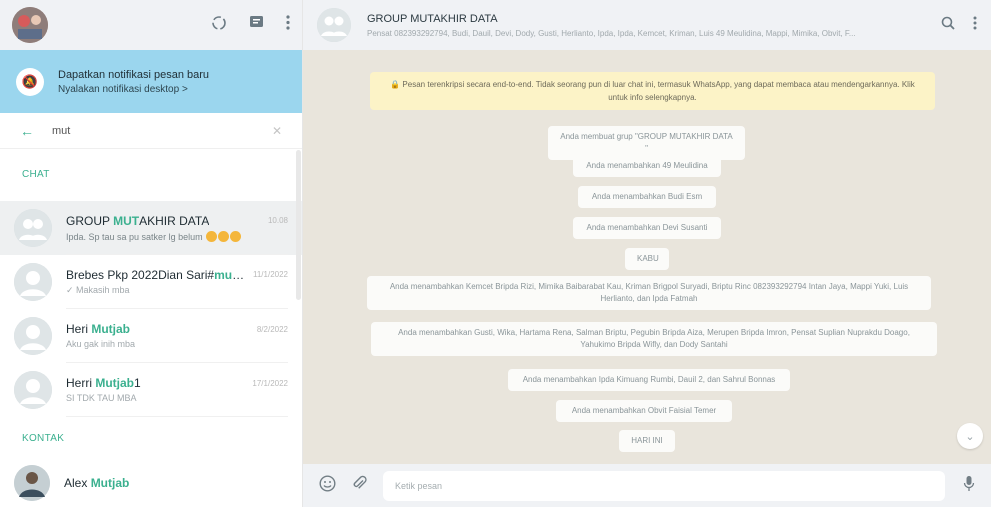 This screenshot has width=991, height=507. Describe the element at coordinates (134, 74) in the screenshot. I see `notification-title: Dapatkan notifikasi pesan baru` at that location.